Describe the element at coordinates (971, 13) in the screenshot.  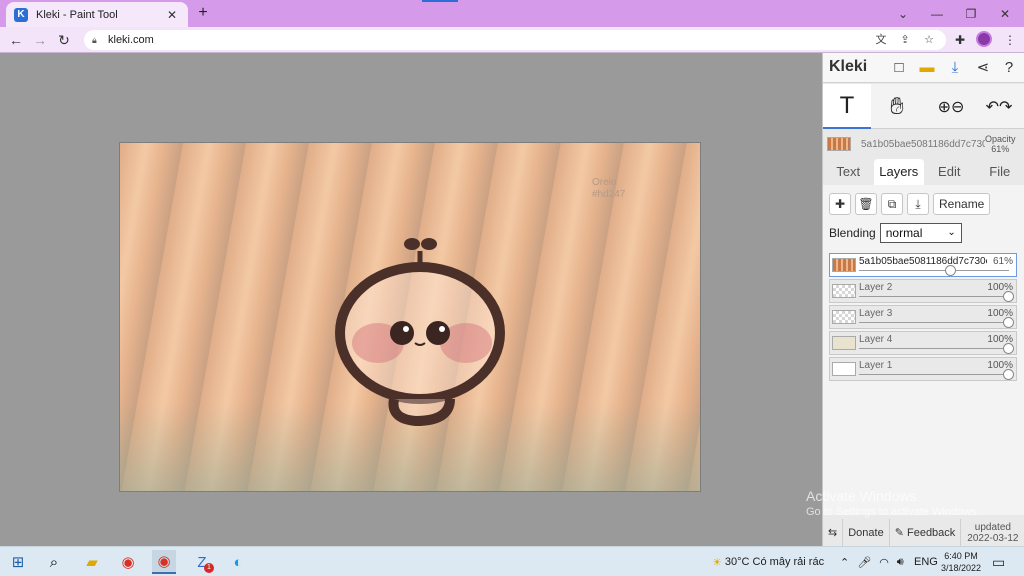
I see `window-restore-button: ❐` at that location.